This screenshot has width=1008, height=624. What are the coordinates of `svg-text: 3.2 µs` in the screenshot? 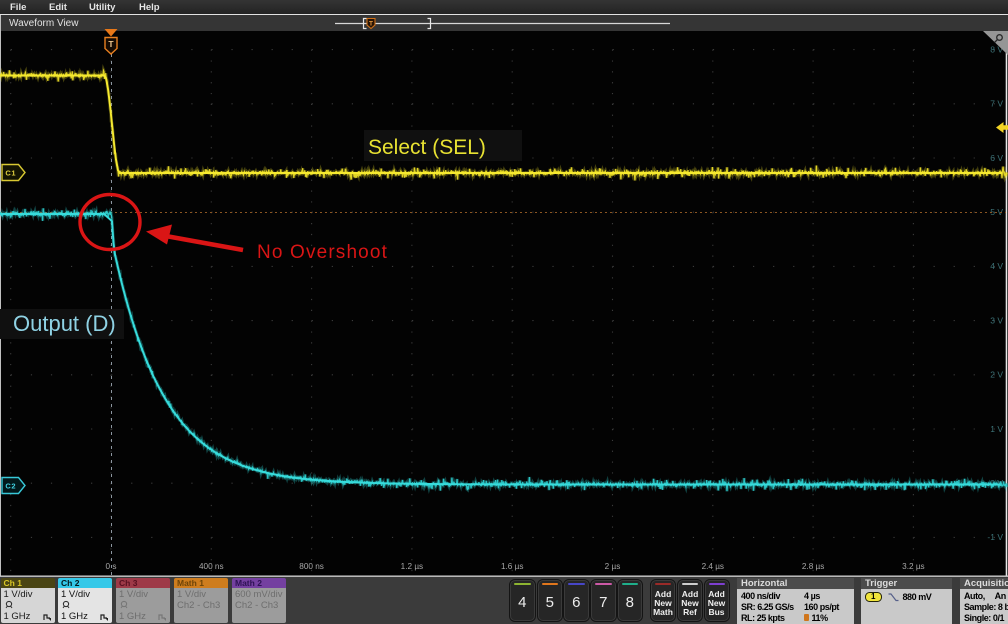 It's located at (913, 566).